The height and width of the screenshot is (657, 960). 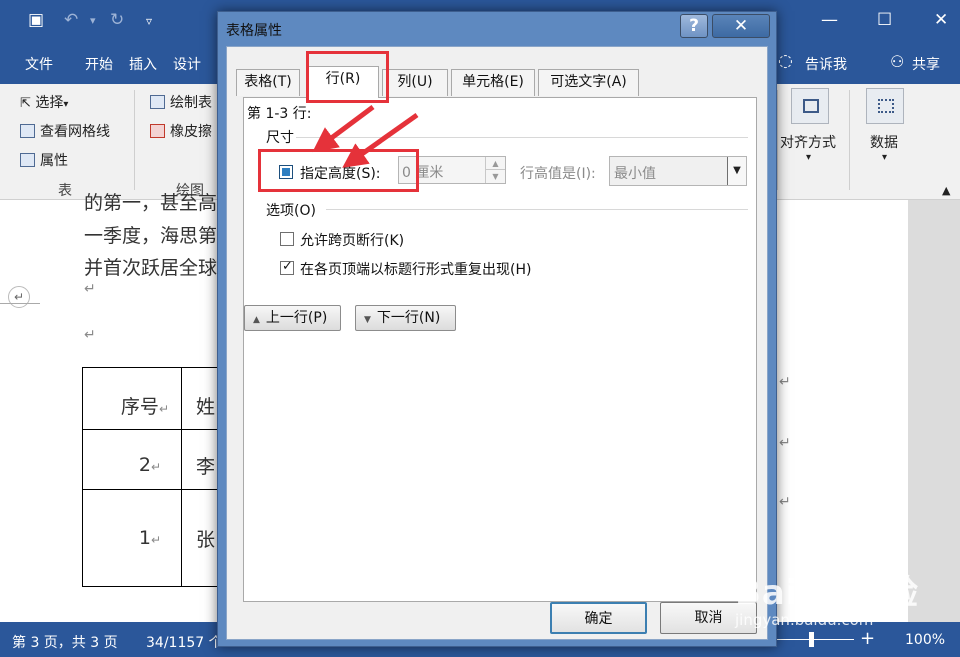 What do you see at coordinates (279, 114) in the screenshot?
I see `rows-label: 第 1-3 行:` at bounding box center [279, 114].